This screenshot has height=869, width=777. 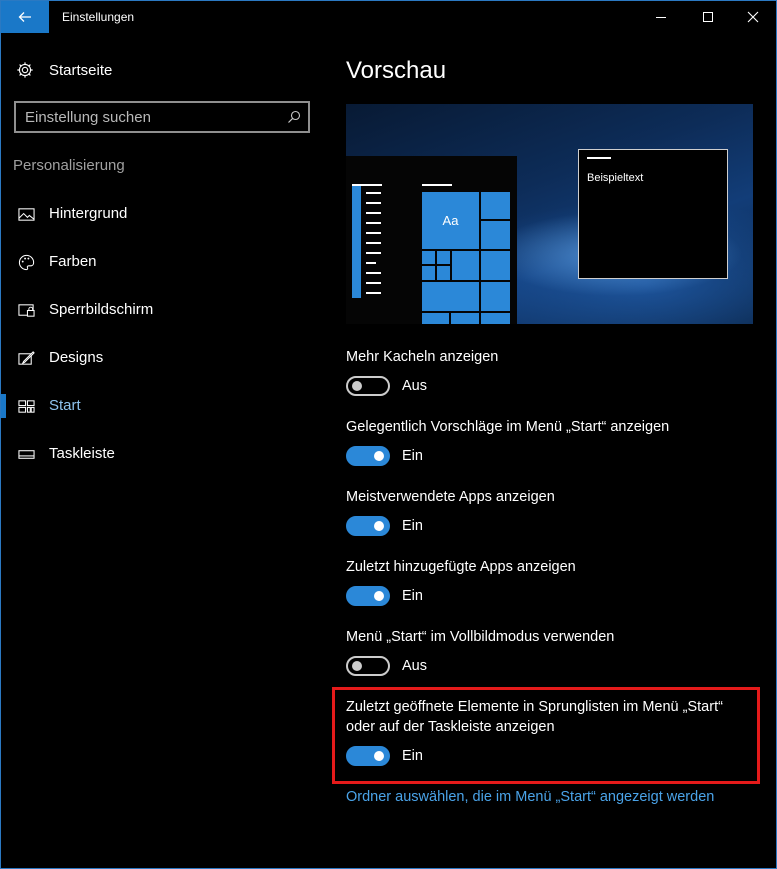 I want to click on start-icon, so click(x=26, y=406).